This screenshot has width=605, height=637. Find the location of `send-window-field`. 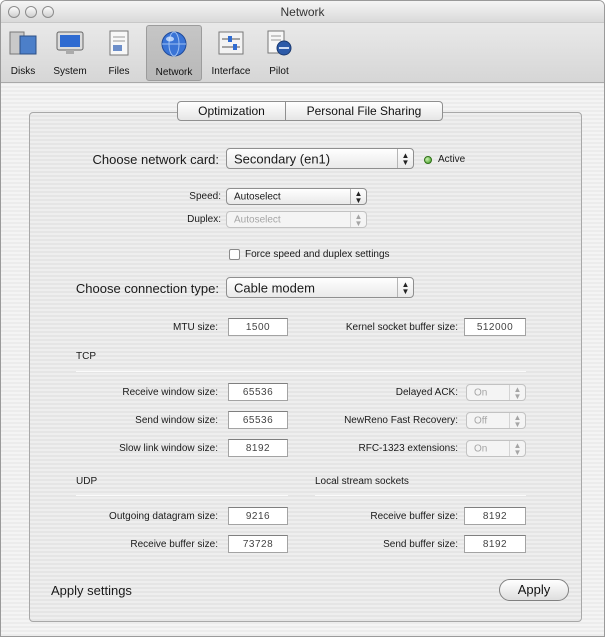

send-window-field is located at coordinates (258, 420).